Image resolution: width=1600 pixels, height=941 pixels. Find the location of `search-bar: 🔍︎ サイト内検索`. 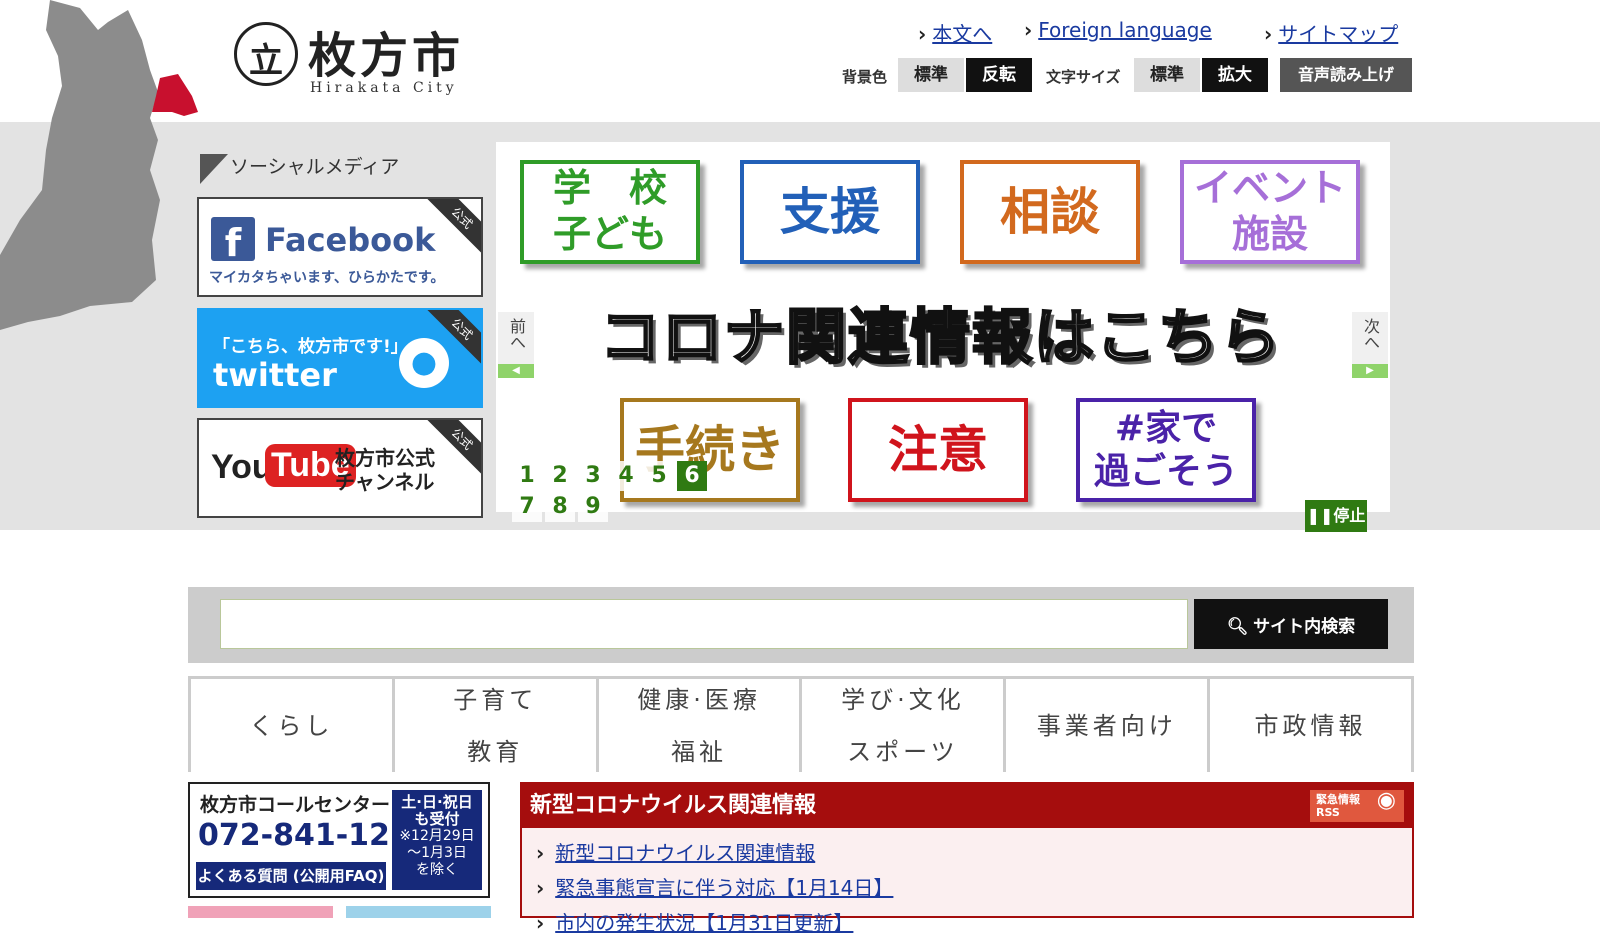

search-bar: 🔍︎ サイト内検索 is located at coordinates (801, 625).